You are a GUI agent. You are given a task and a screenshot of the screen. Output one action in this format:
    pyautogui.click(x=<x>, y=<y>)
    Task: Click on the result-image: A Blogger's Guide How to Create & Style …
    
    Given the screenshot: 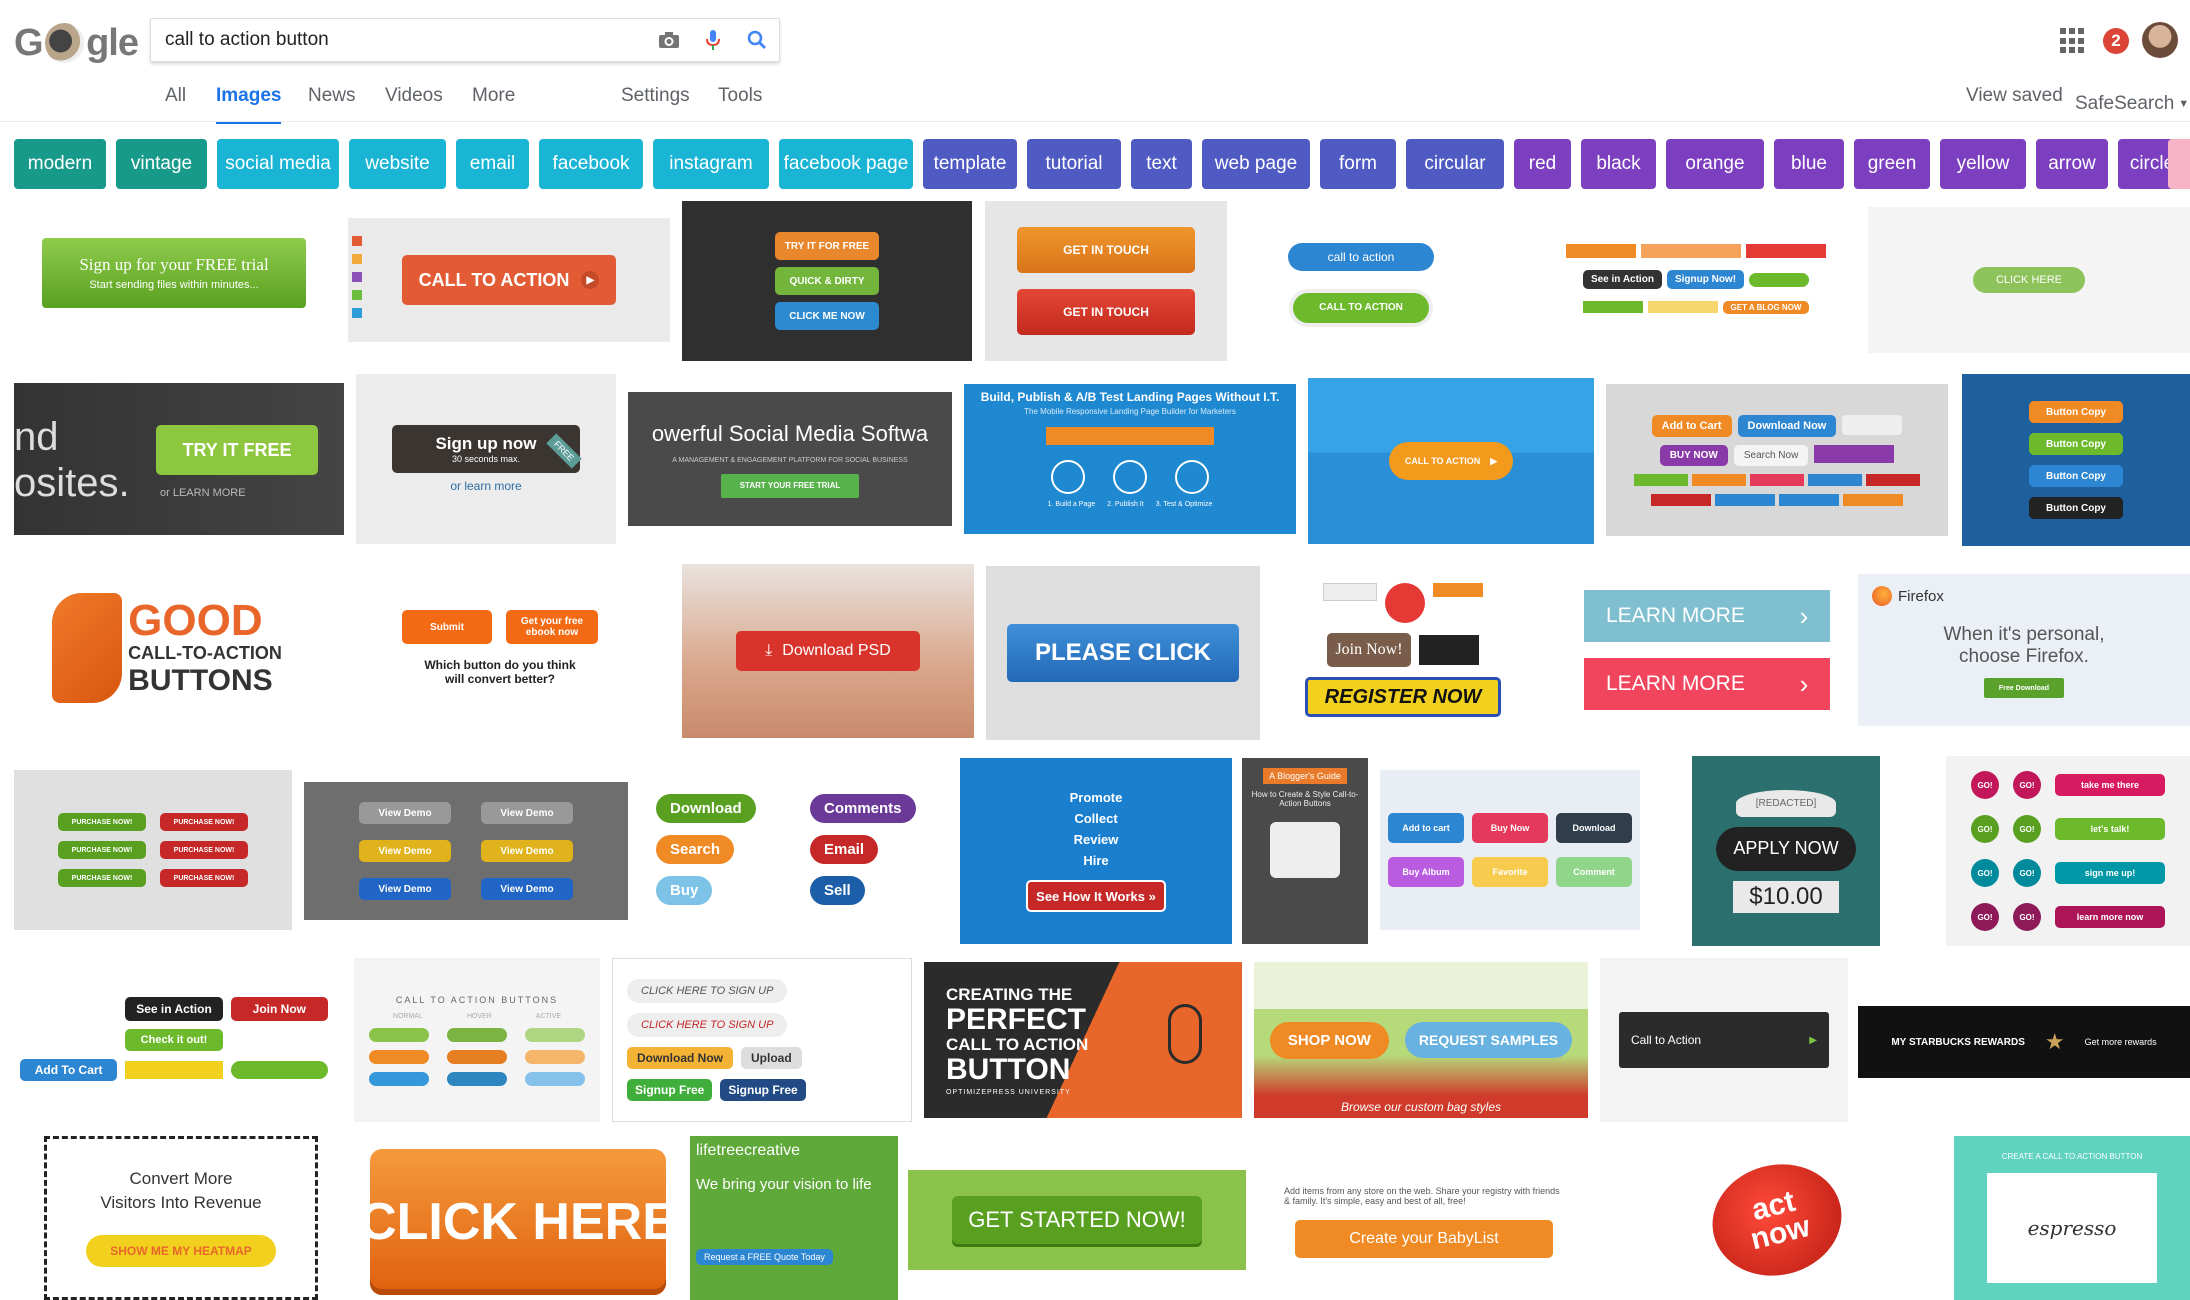 What is the action you would take?
    pyautogui.click(x=1305, y=851)
    